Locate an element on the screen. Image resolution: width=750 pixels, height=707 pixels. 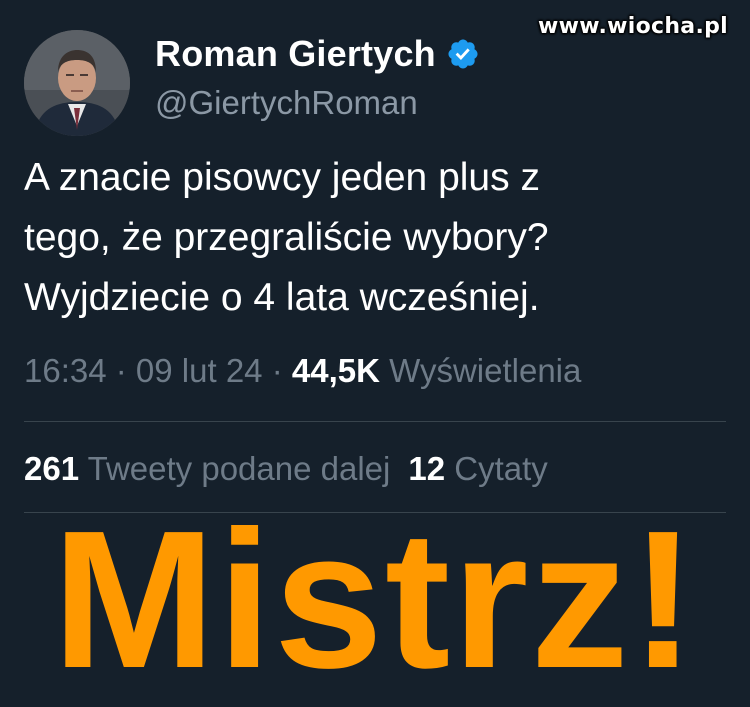
quotes-link: 12 Cytaty is located at coordinates (477, 468).